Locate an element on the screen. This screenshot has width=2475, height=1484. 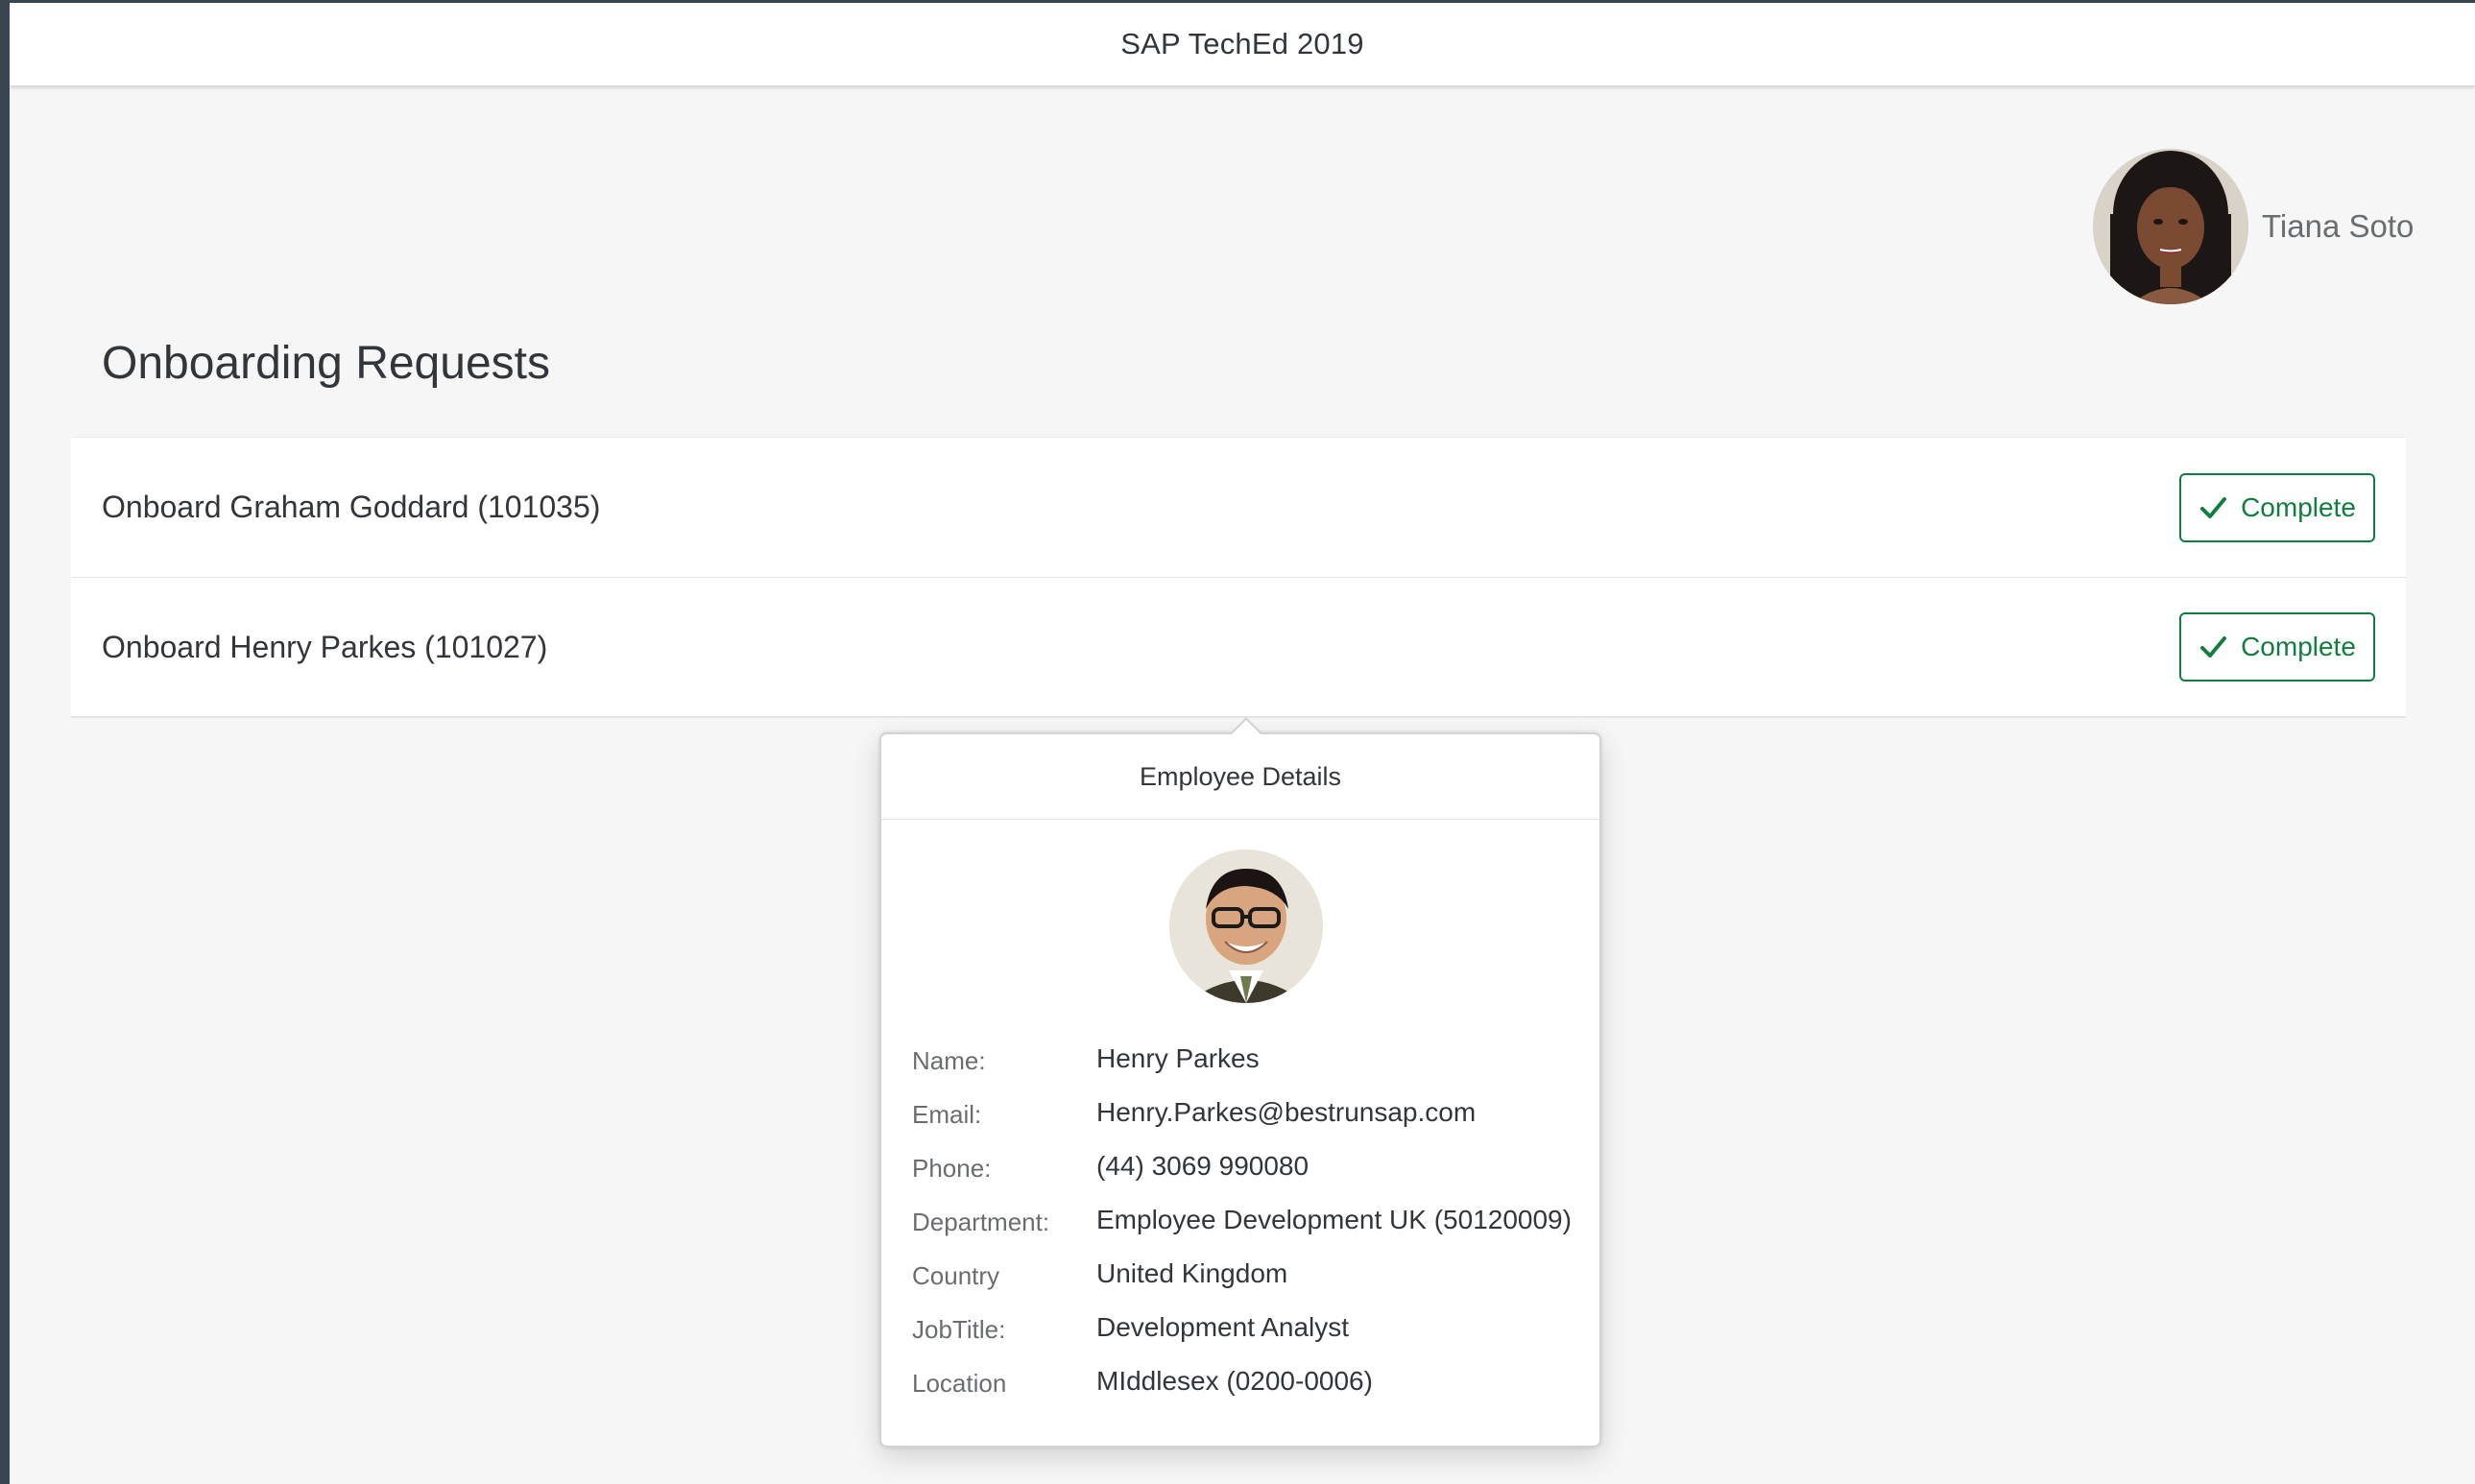
detail-label: Phone: is located at coordinates (952, 1168).